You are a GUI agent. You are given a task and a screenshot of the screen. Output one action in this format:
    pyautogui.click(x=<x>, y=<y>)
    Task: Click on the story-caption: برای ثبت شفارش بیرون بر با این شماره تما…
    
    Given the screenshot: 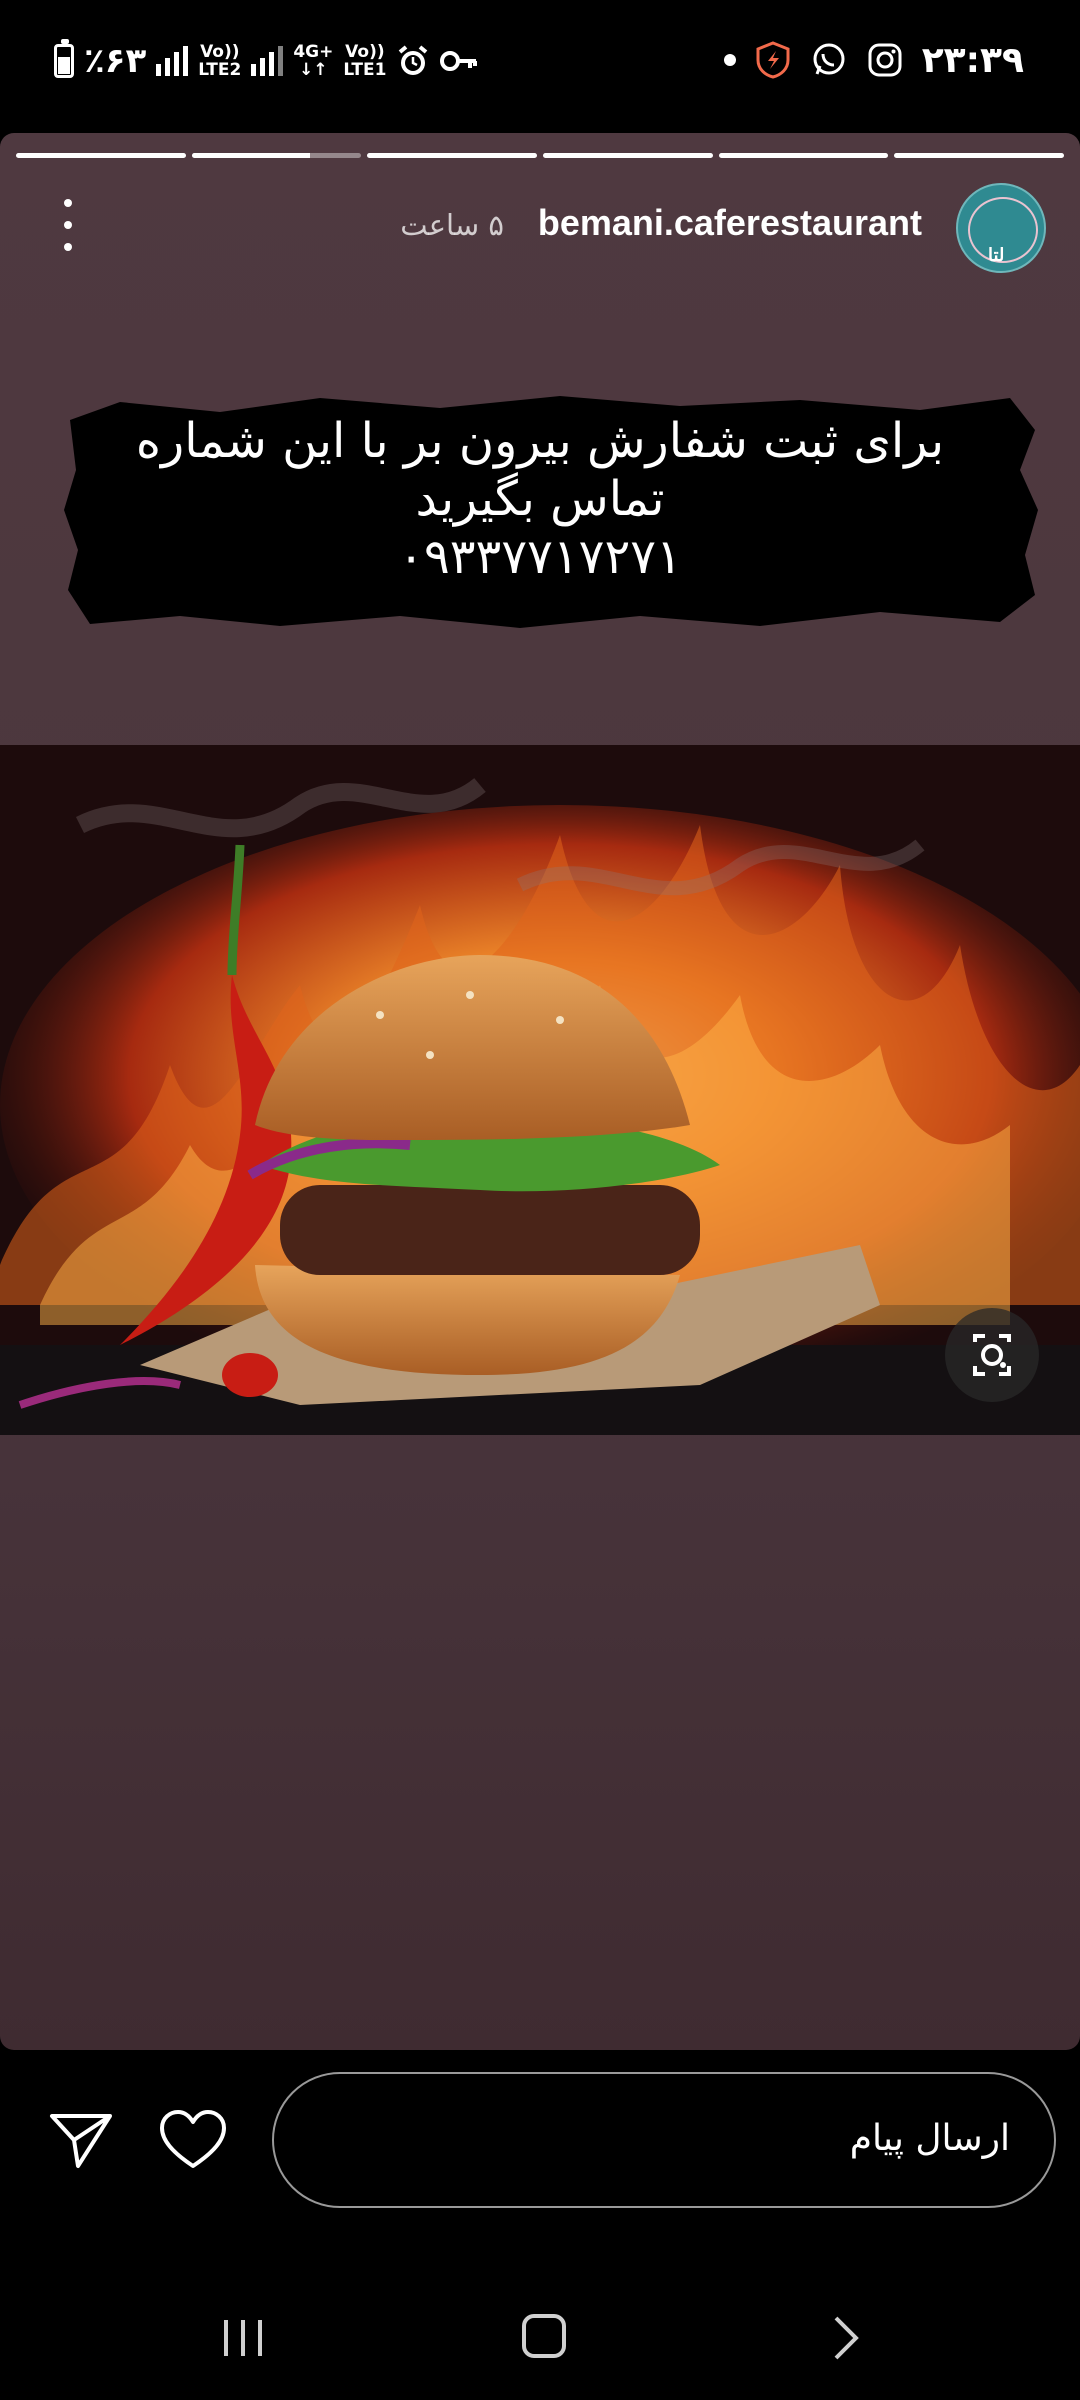 What is the action you would take?
    pyautogui.click(x=550, y=510)
    